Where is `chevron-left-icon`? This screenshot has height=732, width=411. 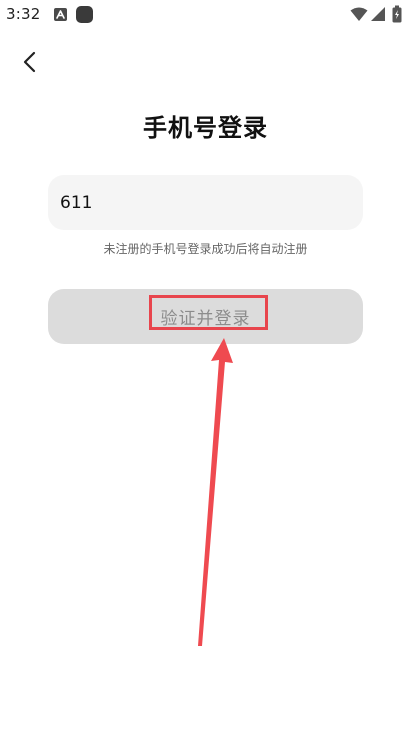 chevron-left-icon is located at coordinates (30, 64).